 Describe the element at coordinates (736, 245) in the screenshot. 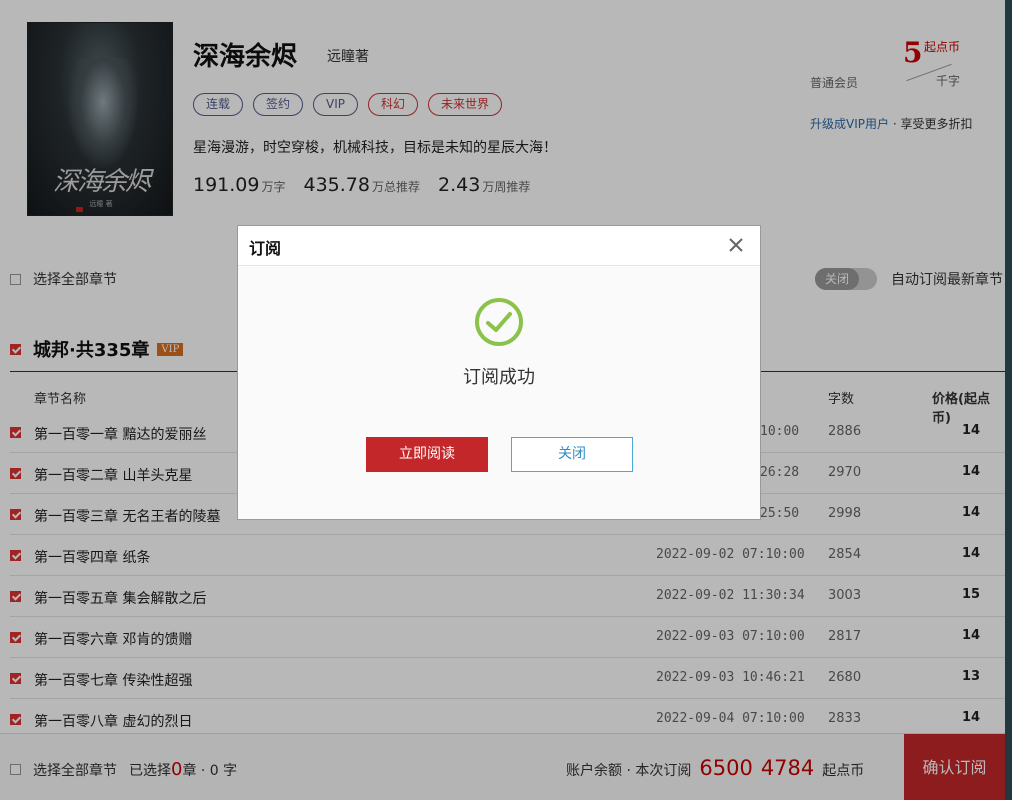

I see `close-icon` at that location.